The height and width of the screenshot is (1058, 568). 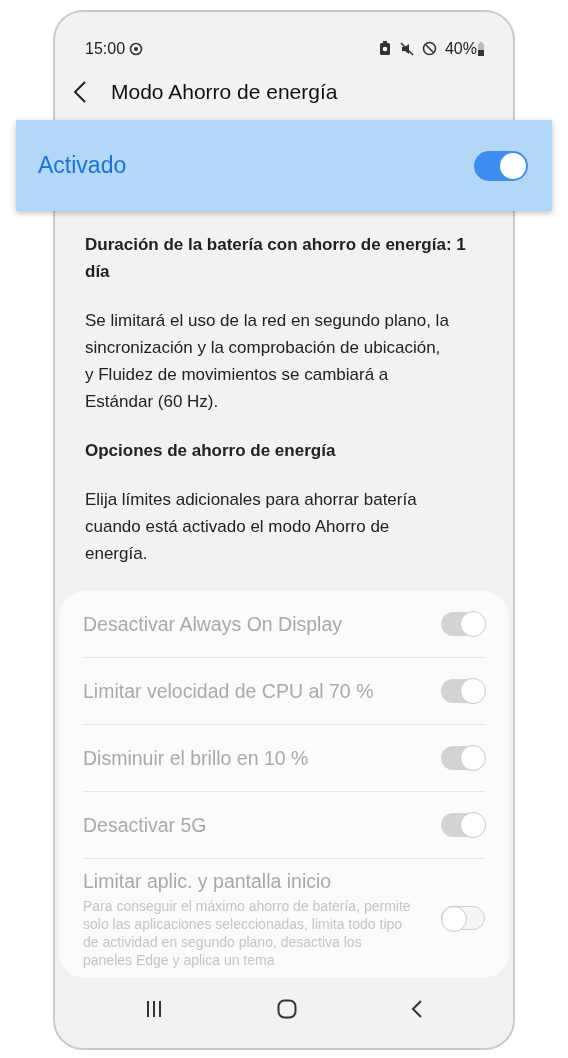 I want to click on recent-apps-icon, so click(x=154, y=1009).